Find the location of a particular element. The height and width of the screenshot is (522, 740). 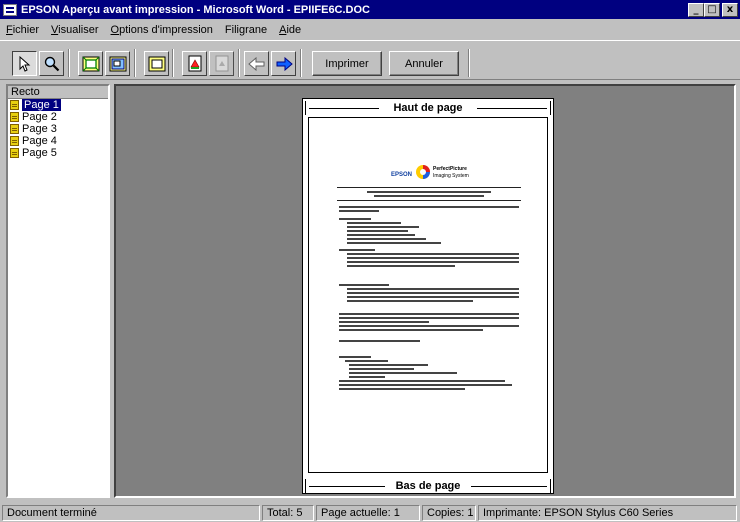

header-zone: Haut de page is located at coordinates (428, 108).